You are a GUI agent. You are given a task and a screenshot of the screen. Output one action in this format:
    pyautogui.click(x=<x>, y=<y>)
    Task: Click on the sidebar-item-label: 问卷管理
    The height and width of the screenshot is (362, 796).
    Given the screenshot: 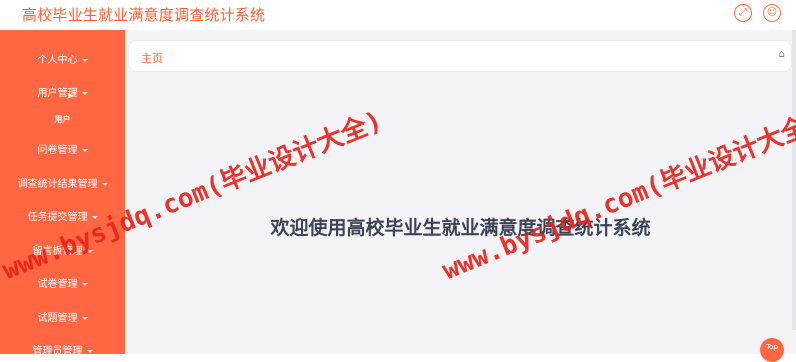 What is the action you would take?
    pyautogui.click(x=57, y=150)
    